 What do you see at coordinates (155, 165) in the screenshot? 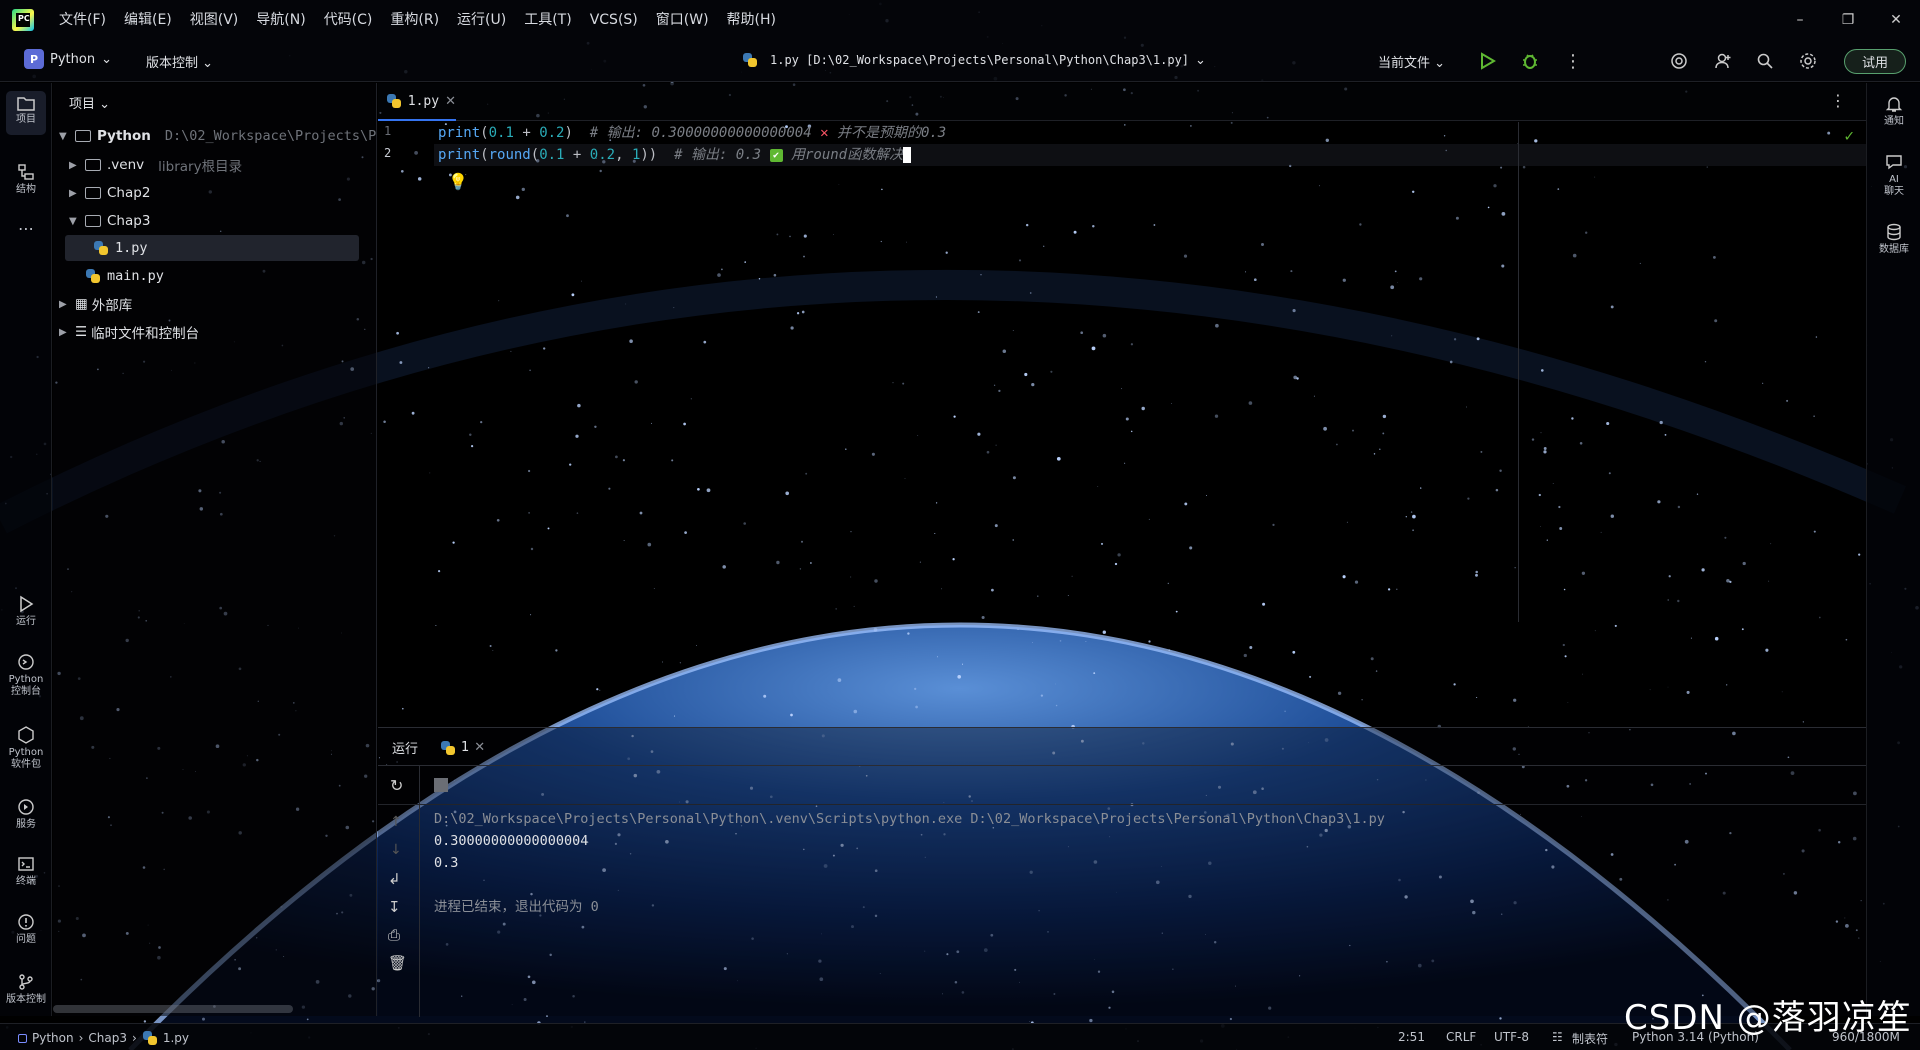
I see `tree-item-venv: ▶ .venv library根目录` at bounding box center [155, 165].